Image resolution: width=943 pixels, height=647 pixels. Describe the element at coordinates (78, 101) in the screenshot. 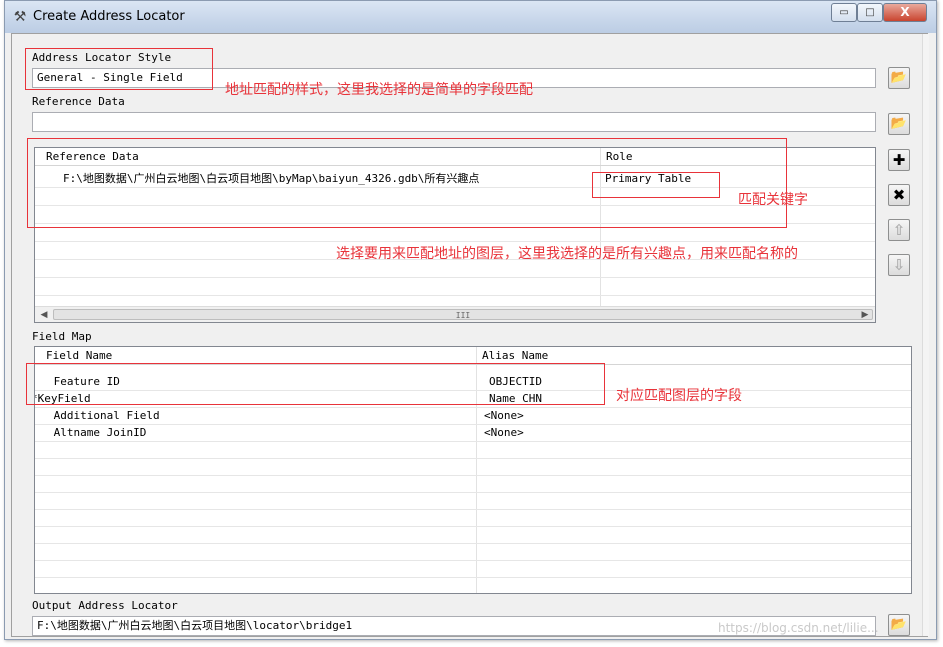

I see `reference-data-label: Reference Data` at that location.